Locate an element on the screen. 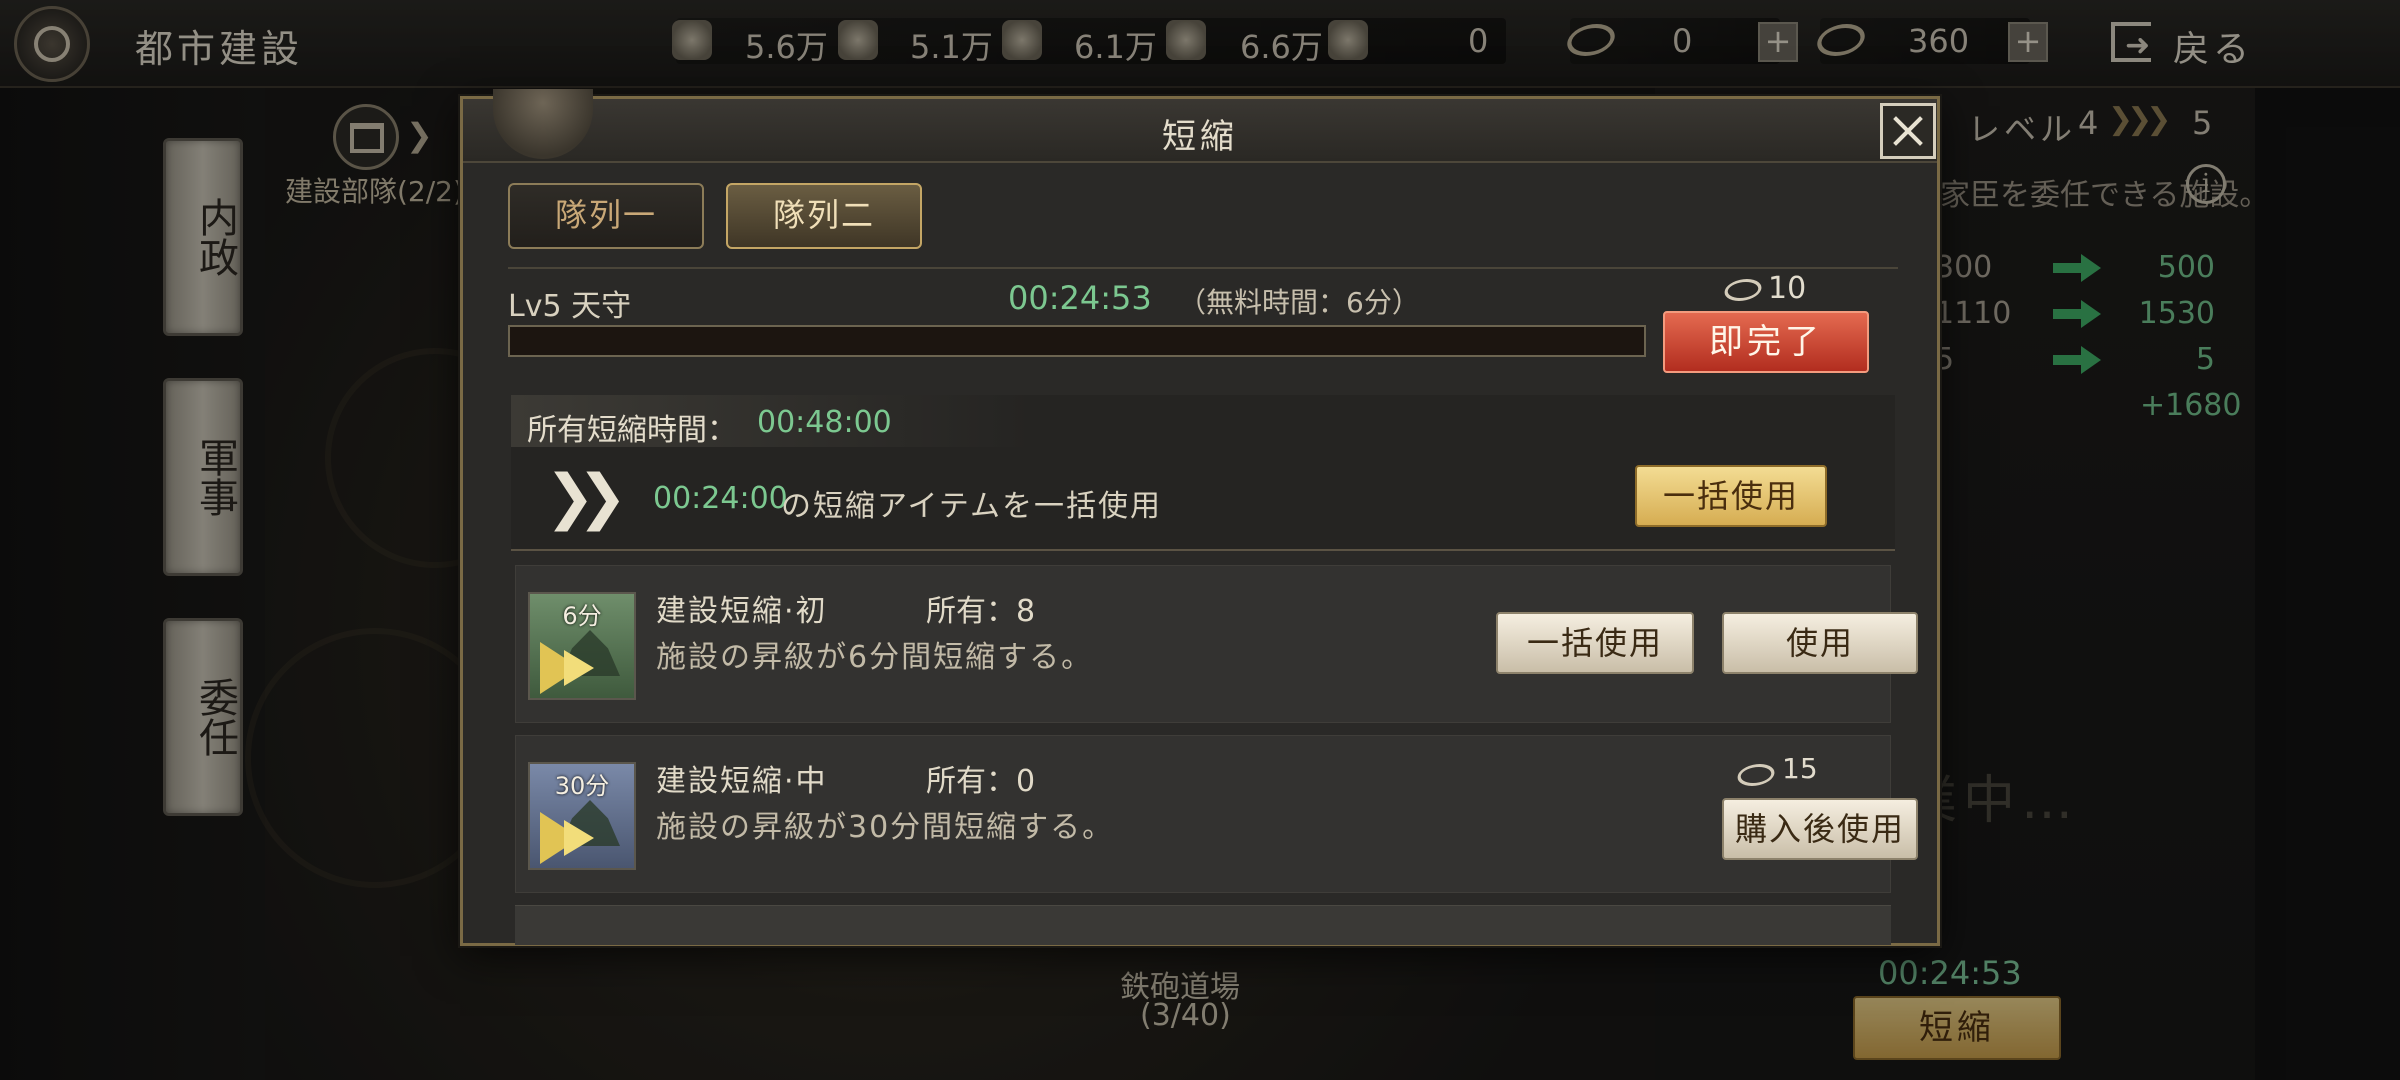 The height and width of the screenshot is (1080, 2400). item-description: 施設の昇級が30分間短縮する。 is located at coordinates (885, 827).